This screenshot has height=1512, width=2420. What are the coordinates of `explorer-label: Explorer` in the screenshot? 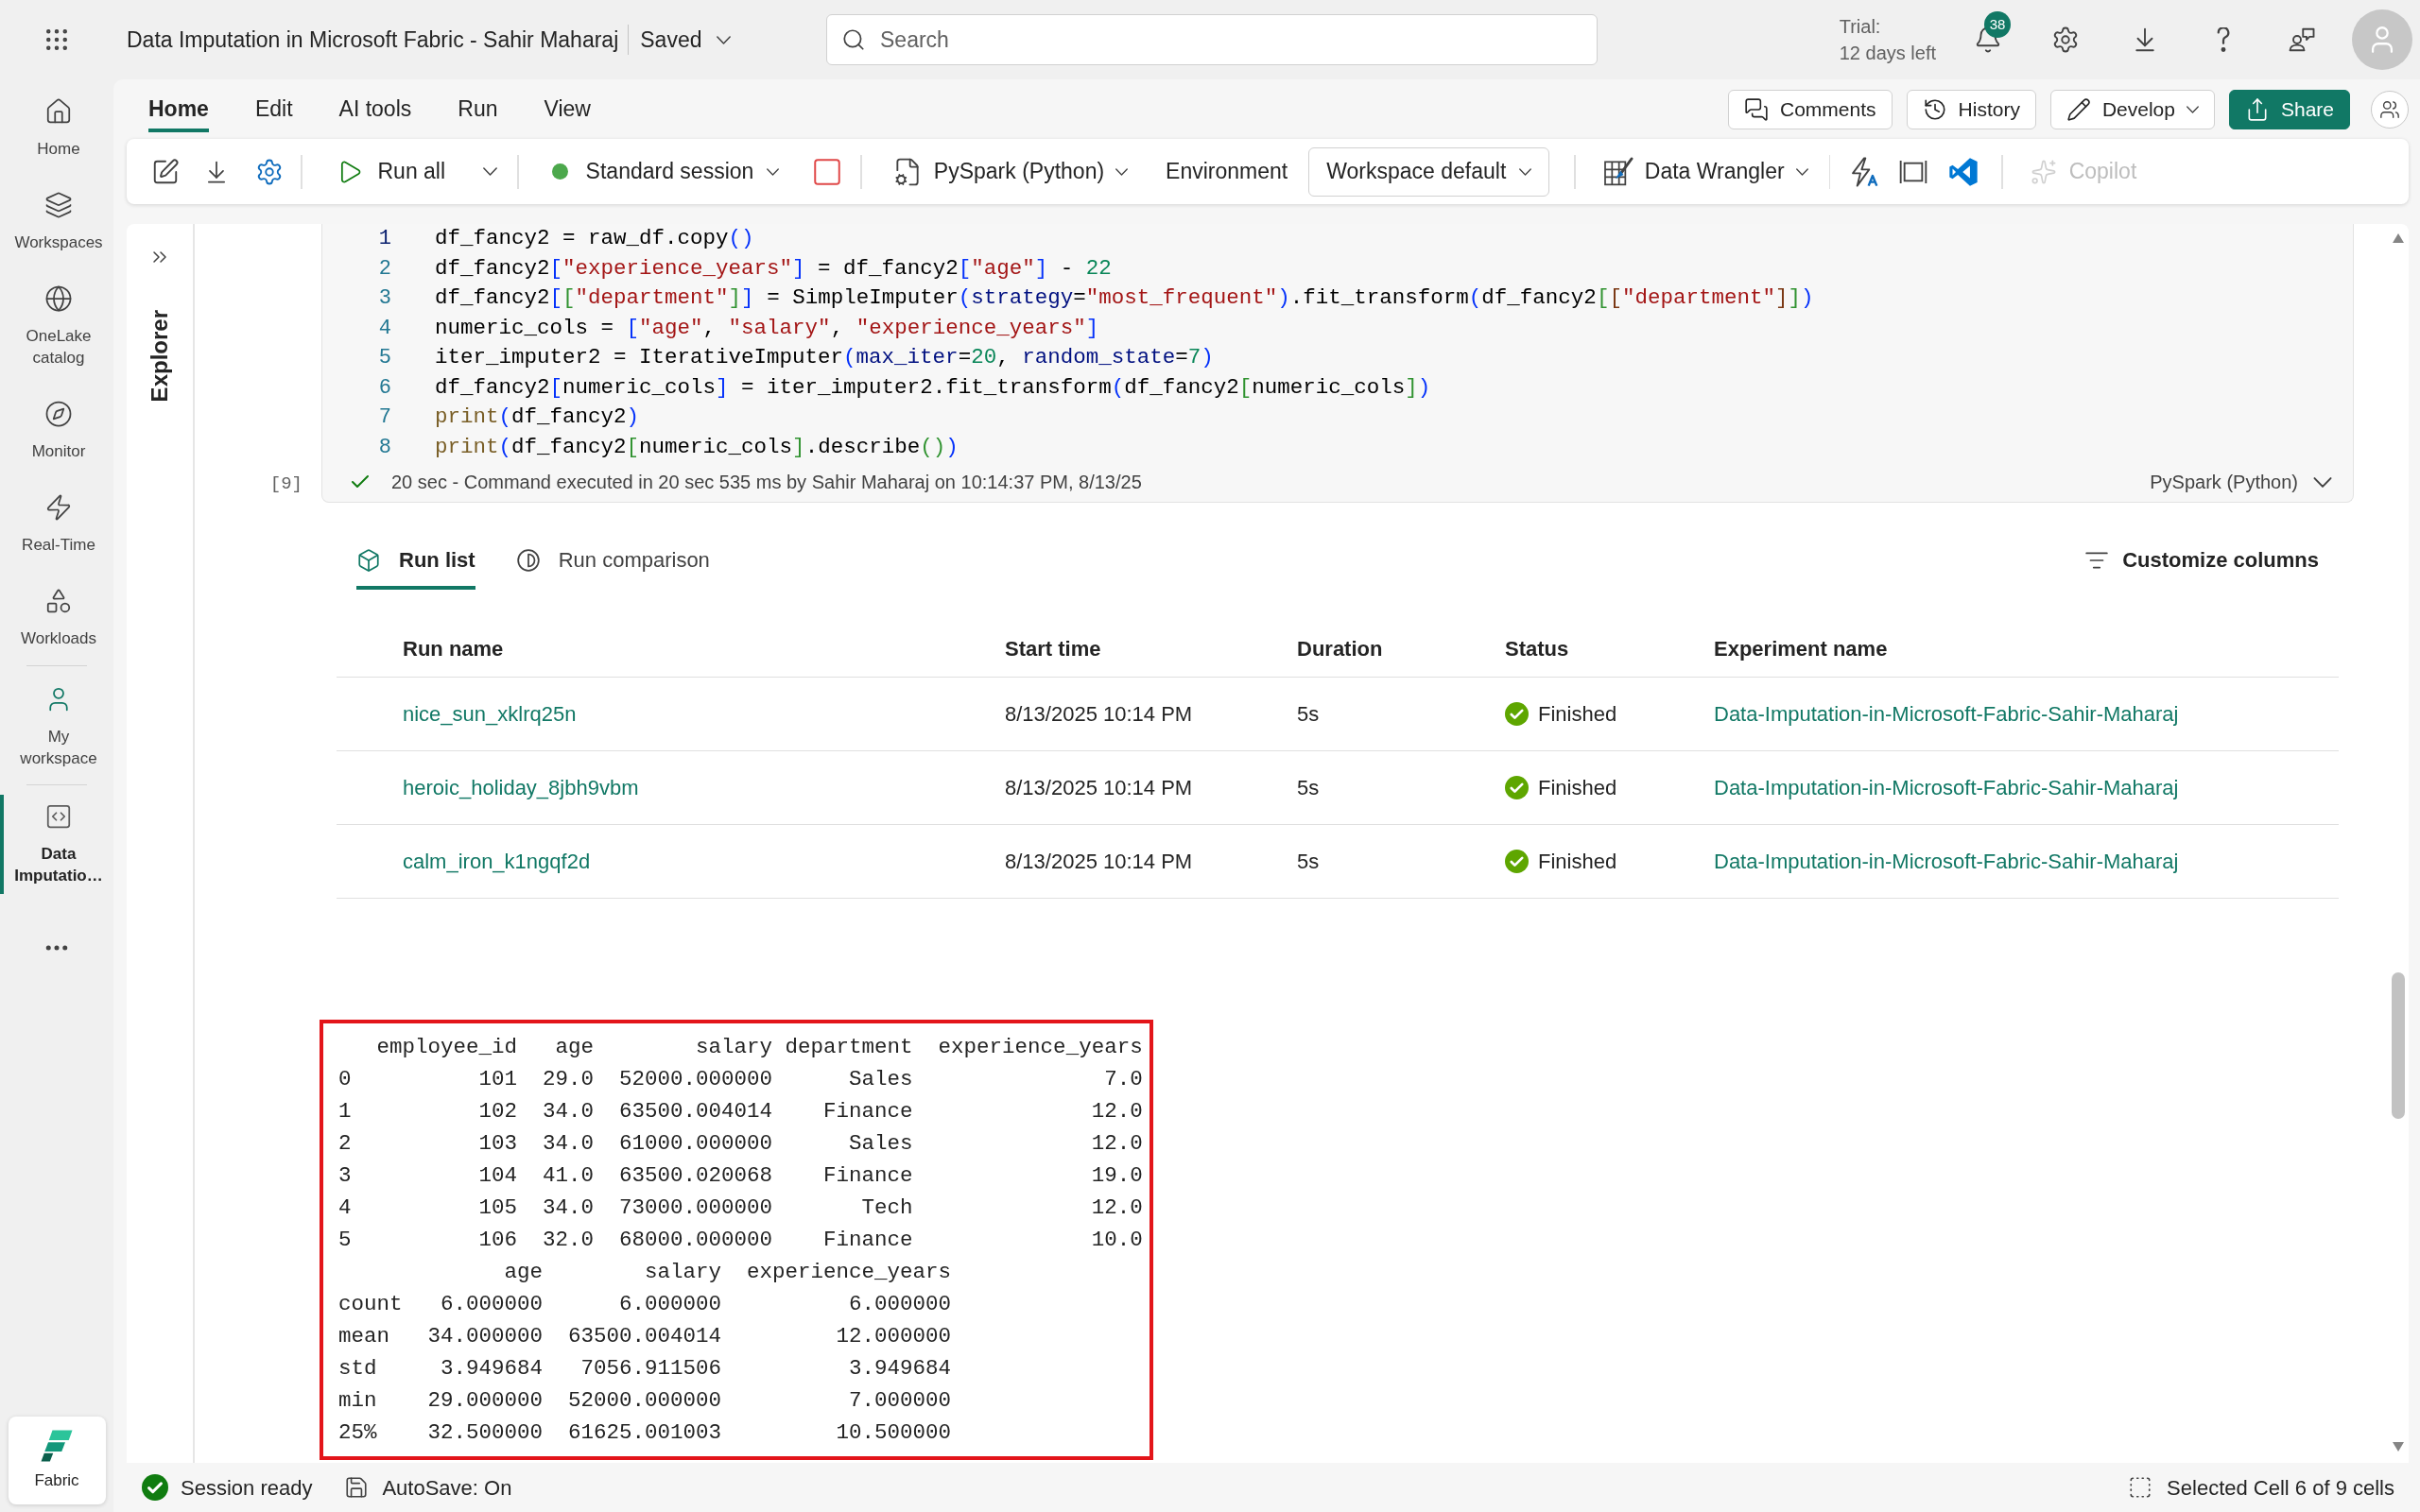 It's located at (160, 356).